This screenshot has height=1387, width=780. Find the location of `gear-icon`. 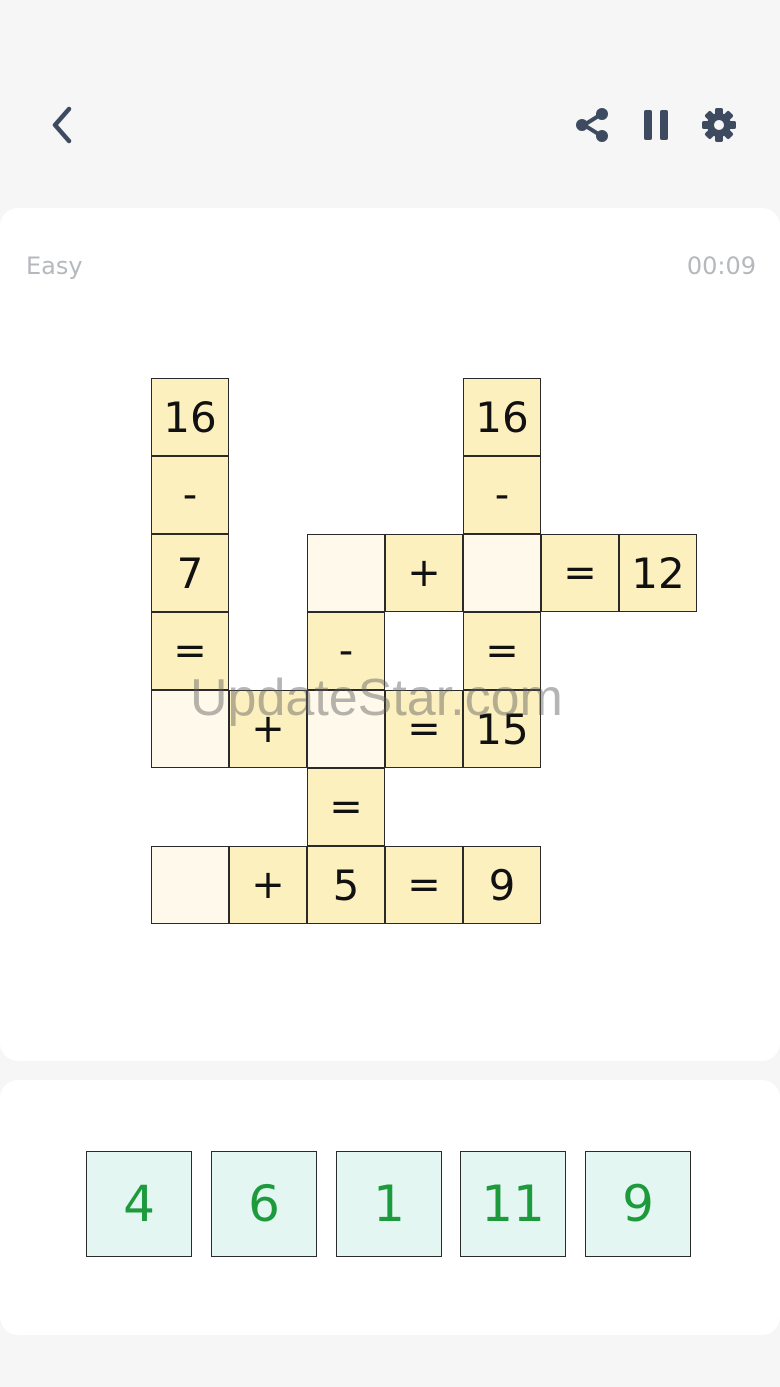

gear-icon is located at coordinates (719, 125).